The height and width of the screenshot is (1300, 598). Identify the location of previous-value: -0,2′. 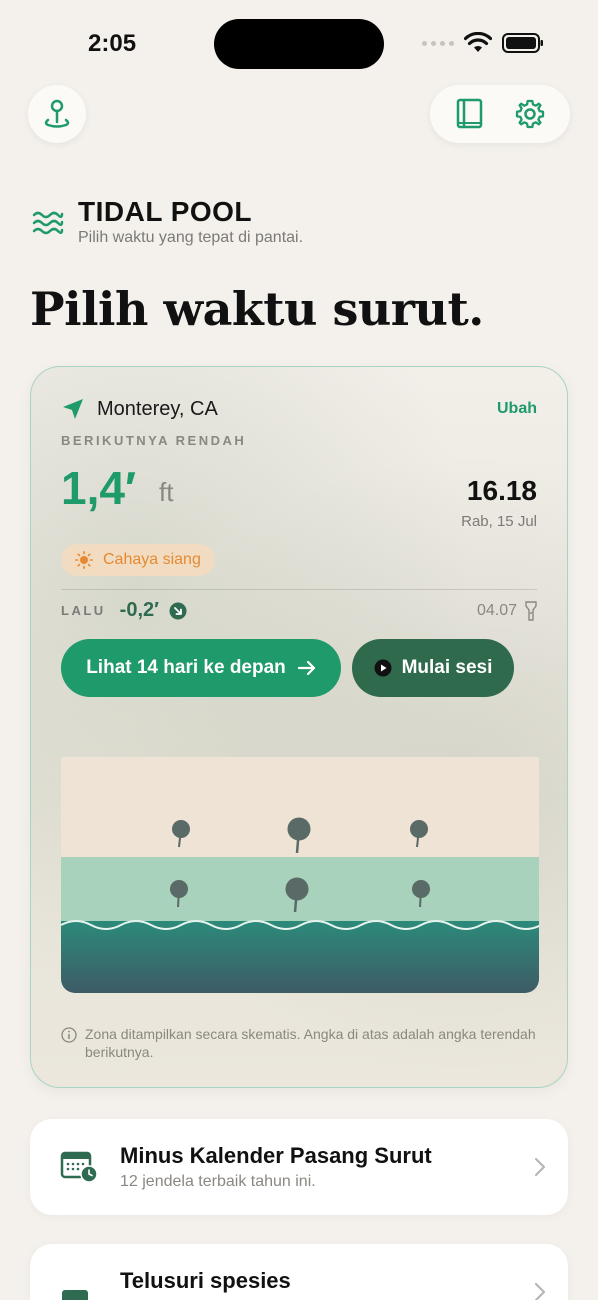
(139, 610).